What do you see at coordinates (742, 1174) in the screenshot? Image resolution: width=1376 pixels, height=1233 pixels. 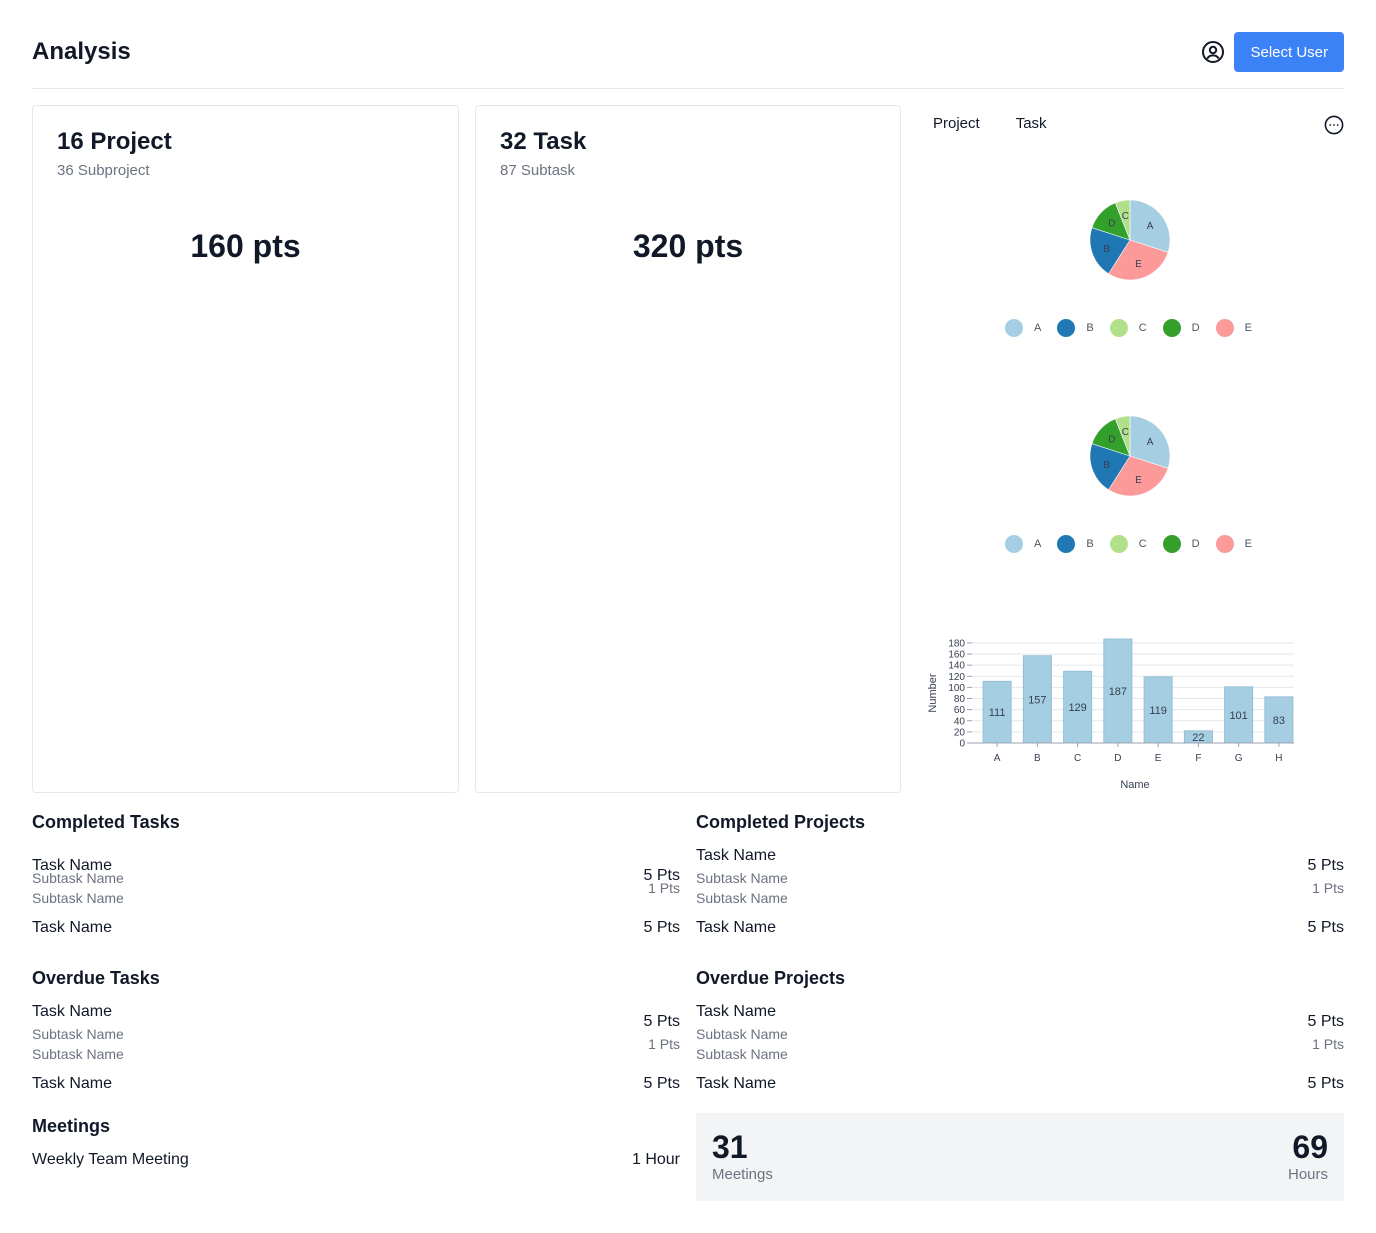 I see `meetings-label: Meetings` at bounding box center [742, 1174].